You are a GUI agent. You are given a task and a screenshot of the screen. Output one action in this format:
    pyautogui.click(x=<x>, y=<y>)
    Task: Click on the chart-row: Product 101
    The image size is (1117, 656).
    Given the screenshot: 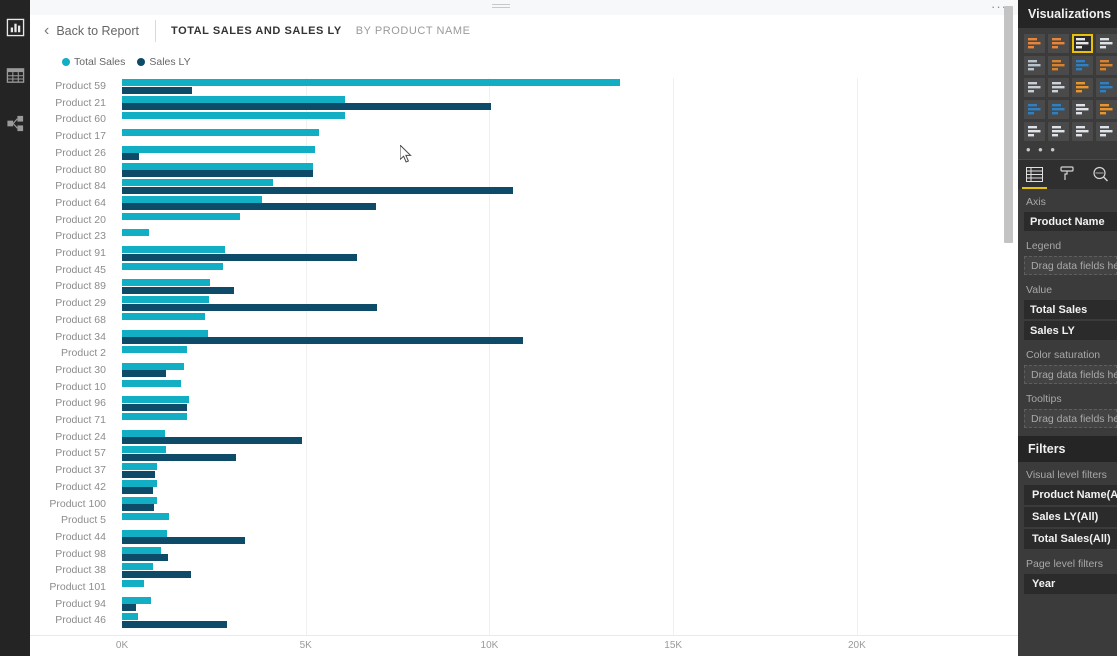 What is the action you would take?
    pyautogui.click(x=480, y=587)
    